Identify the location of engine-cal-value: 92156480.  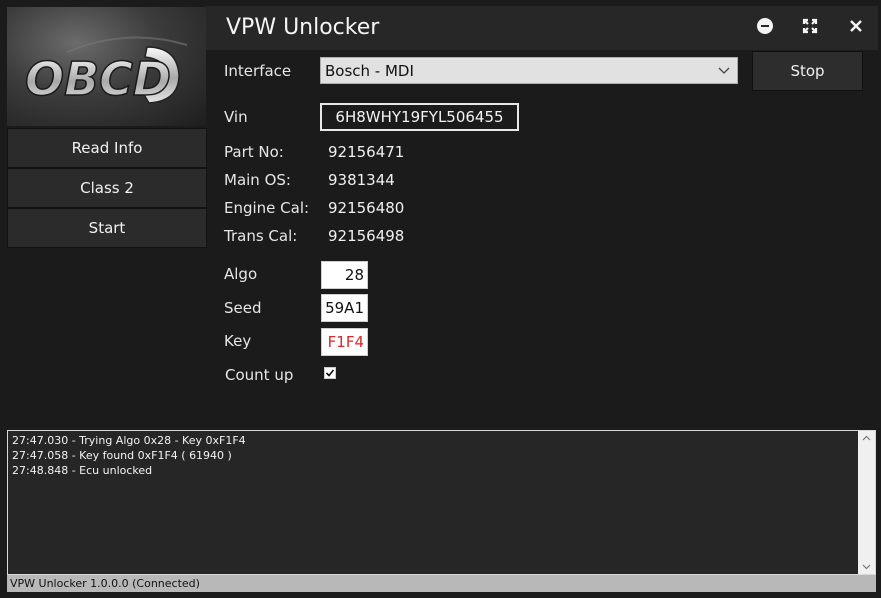
(366, 208).